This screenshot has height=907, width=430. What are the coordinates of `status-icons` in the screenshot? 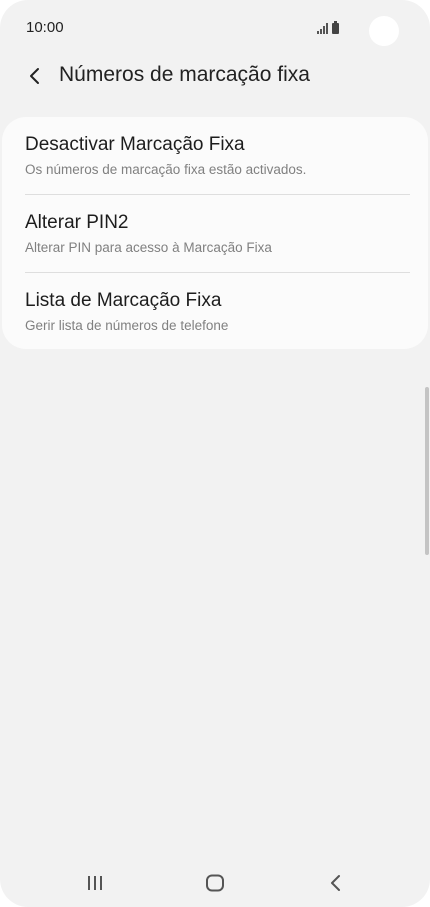 It's located at (328, 27).